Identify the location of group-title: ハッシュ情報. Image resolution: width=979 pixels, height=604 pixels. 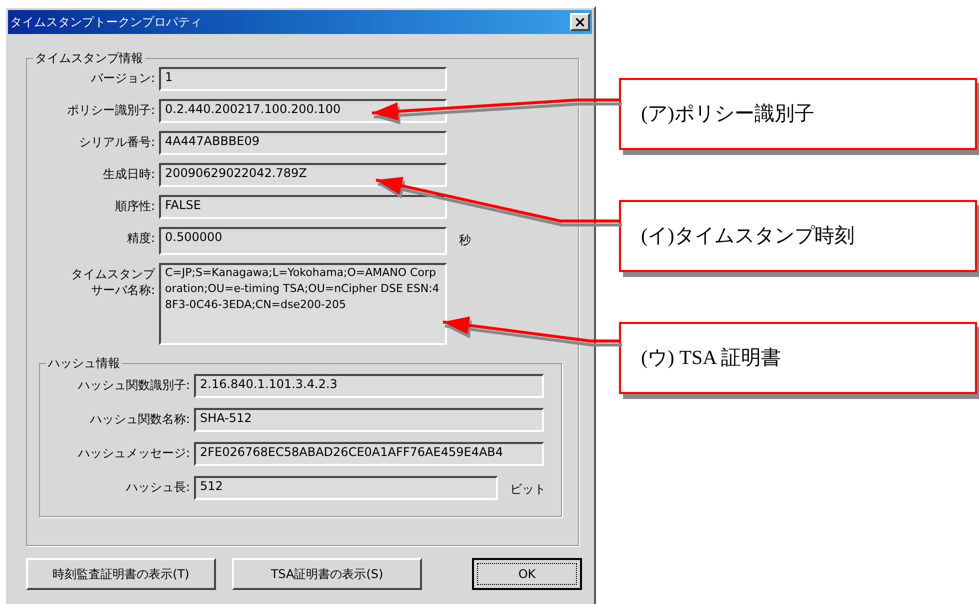
(84, 363).